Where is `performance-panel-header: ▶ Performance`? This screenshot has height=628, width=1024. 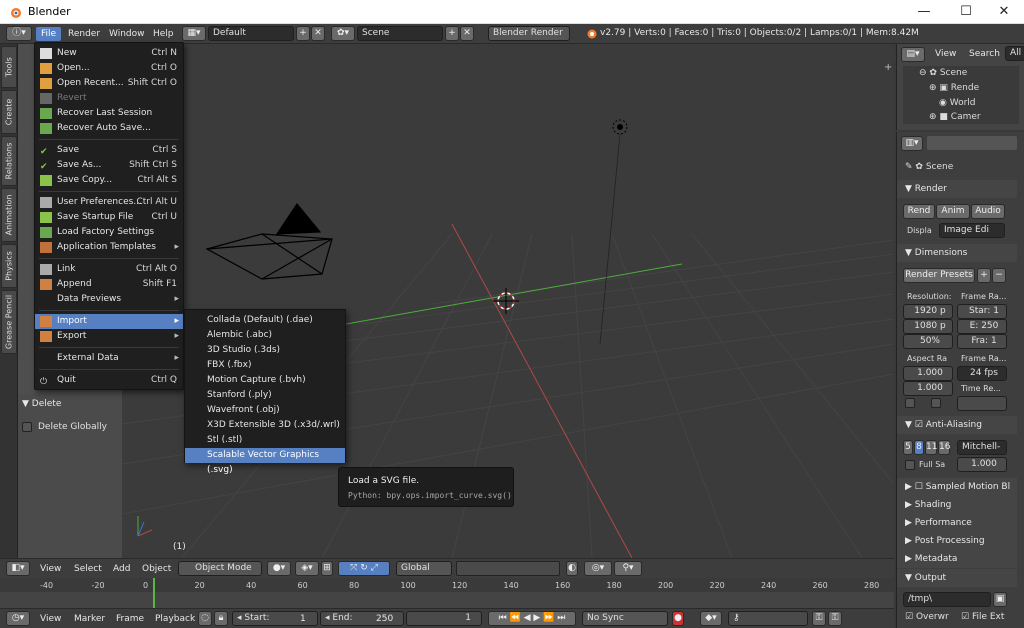
performance-panel-header: ▶ Performance is located at coordinates (957, 523).